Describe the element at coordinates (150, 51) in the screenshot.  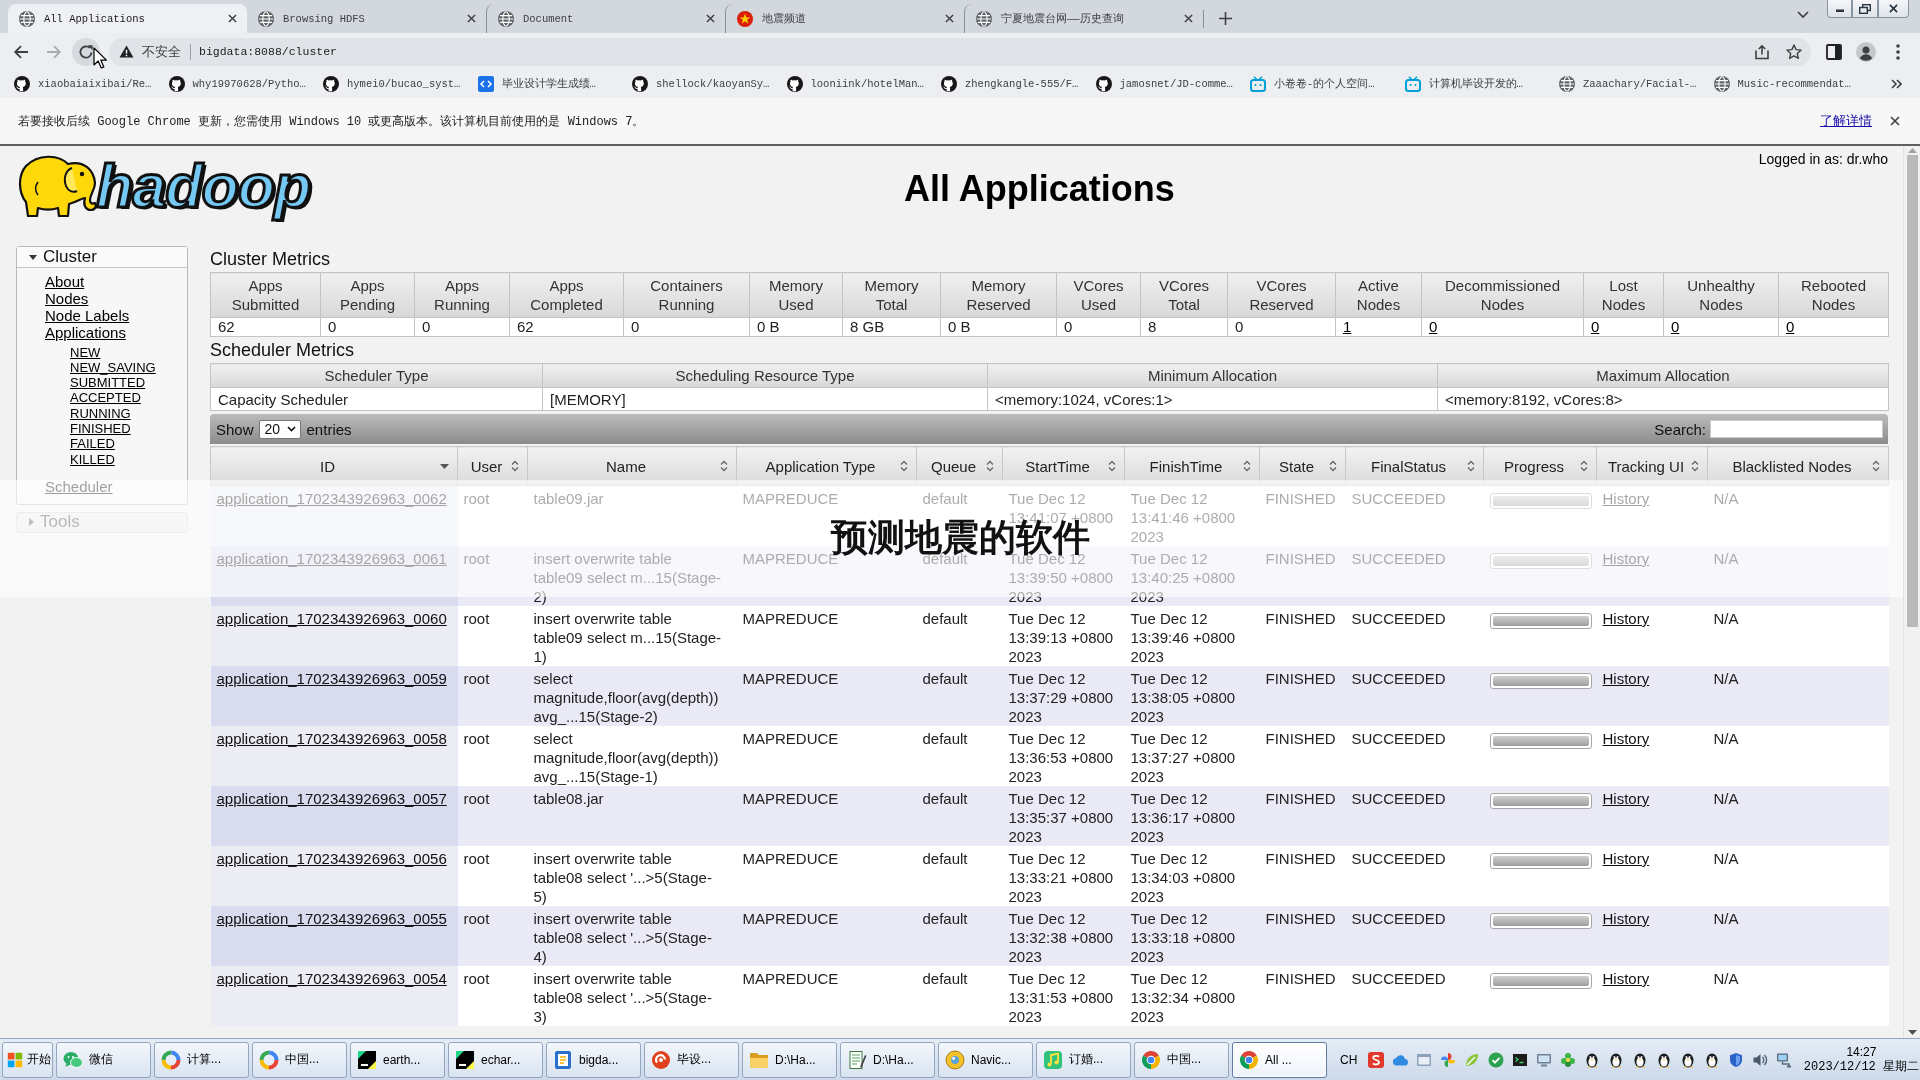
I see `security-chip: 不安全` at that location.